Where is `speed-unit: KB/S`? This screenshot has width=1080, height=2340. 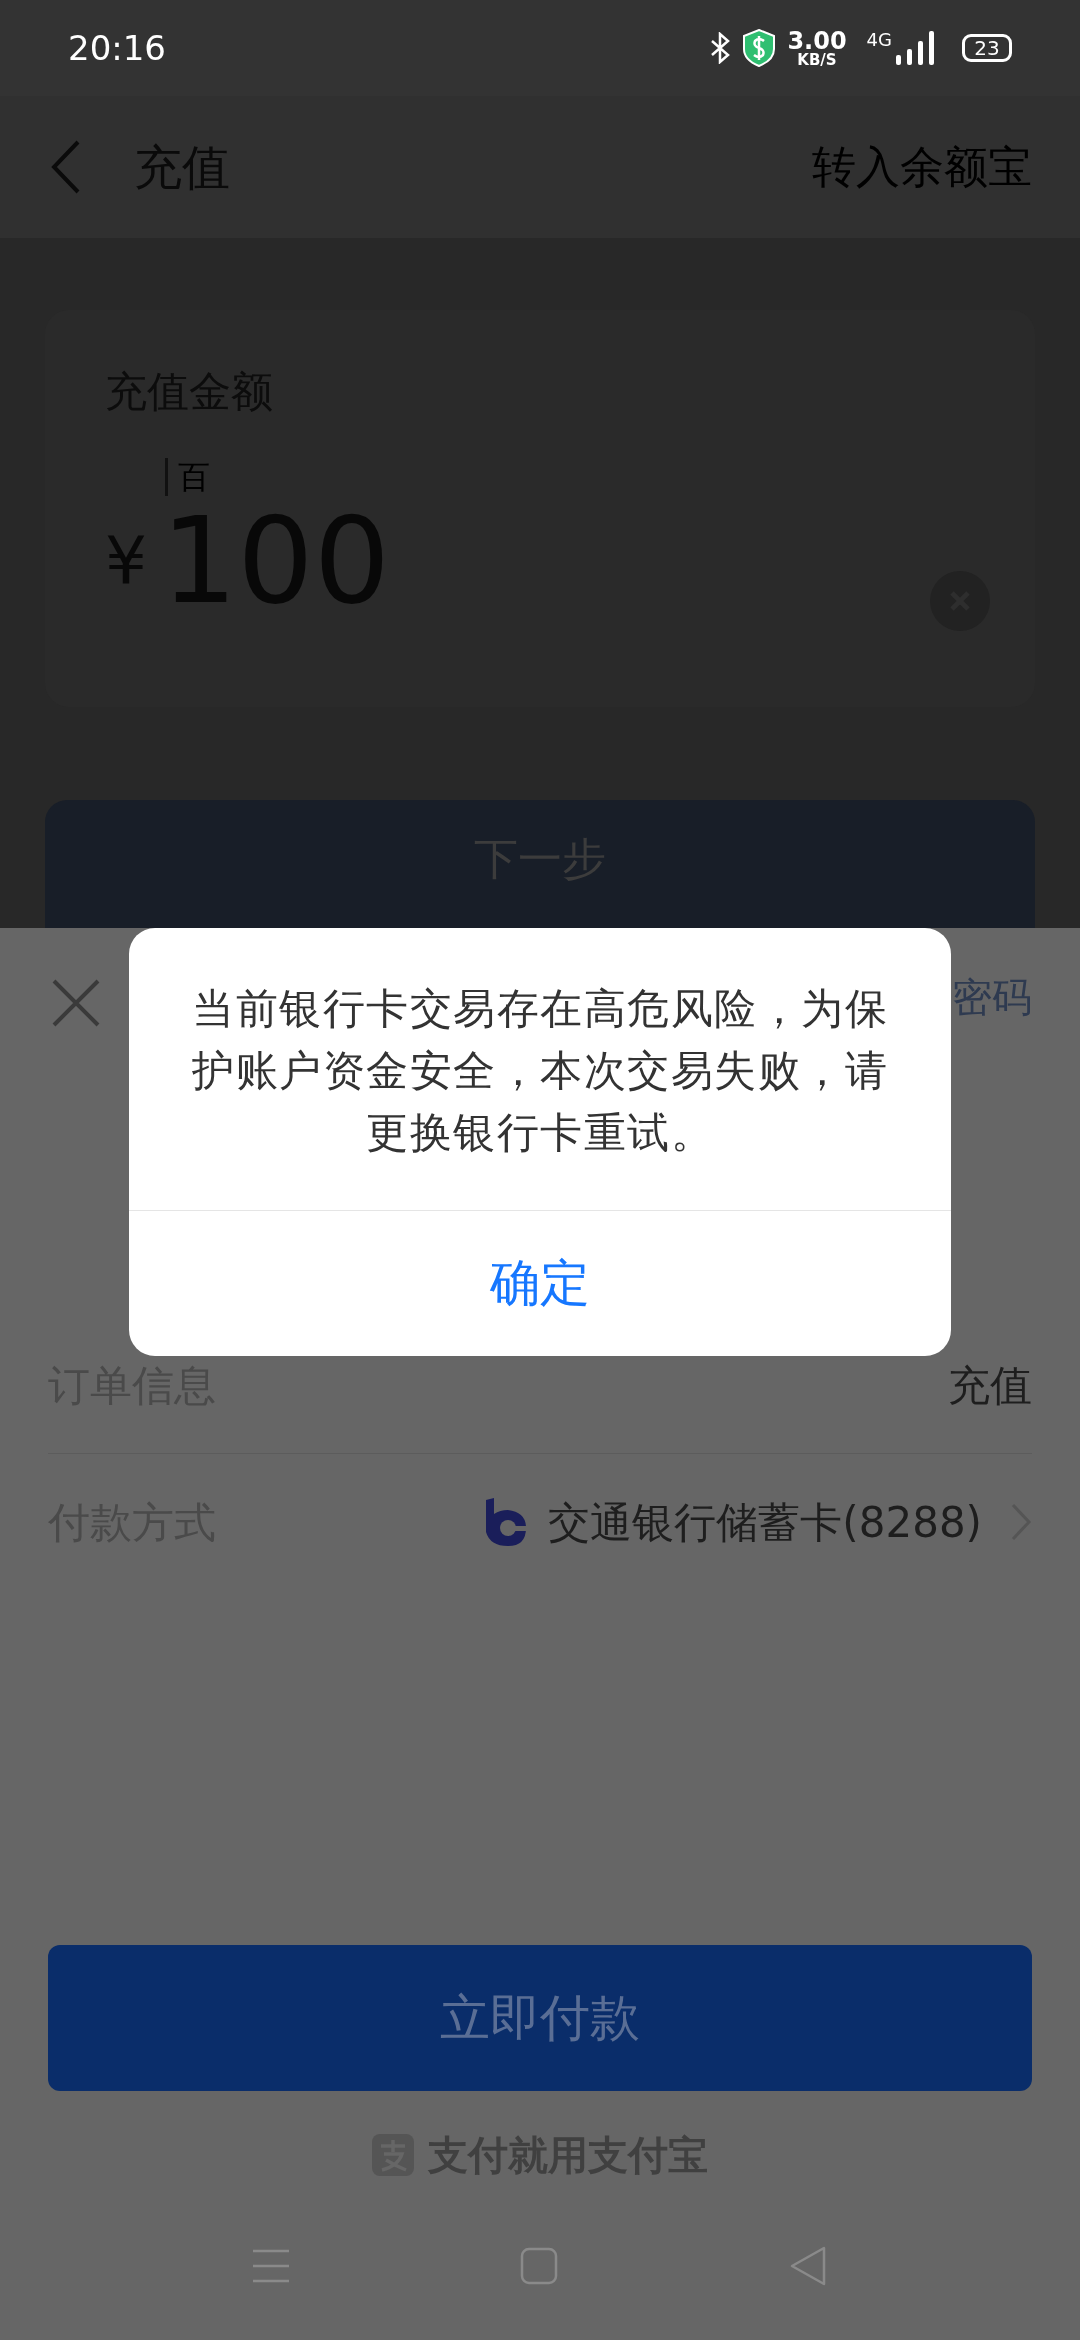 speed-unit: KB/S is located at coordinates (817, 60).